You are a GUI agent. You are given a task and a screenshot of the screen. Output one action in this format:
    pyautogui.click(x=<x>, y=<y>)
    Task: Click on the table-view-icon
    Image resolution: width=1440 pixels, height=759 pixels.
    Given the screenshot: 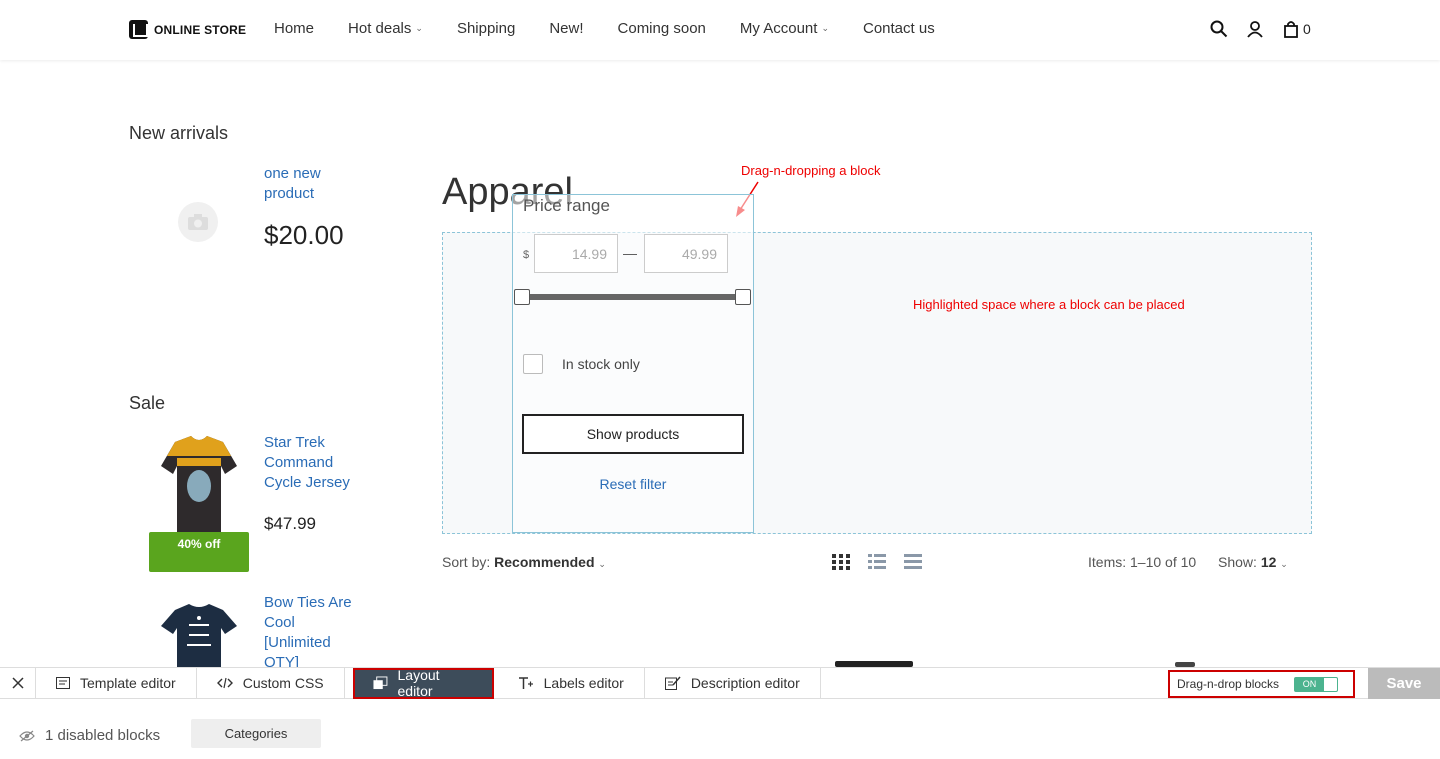 What is the action you would take?
    pyautogui.click(x=913, y=562)
    